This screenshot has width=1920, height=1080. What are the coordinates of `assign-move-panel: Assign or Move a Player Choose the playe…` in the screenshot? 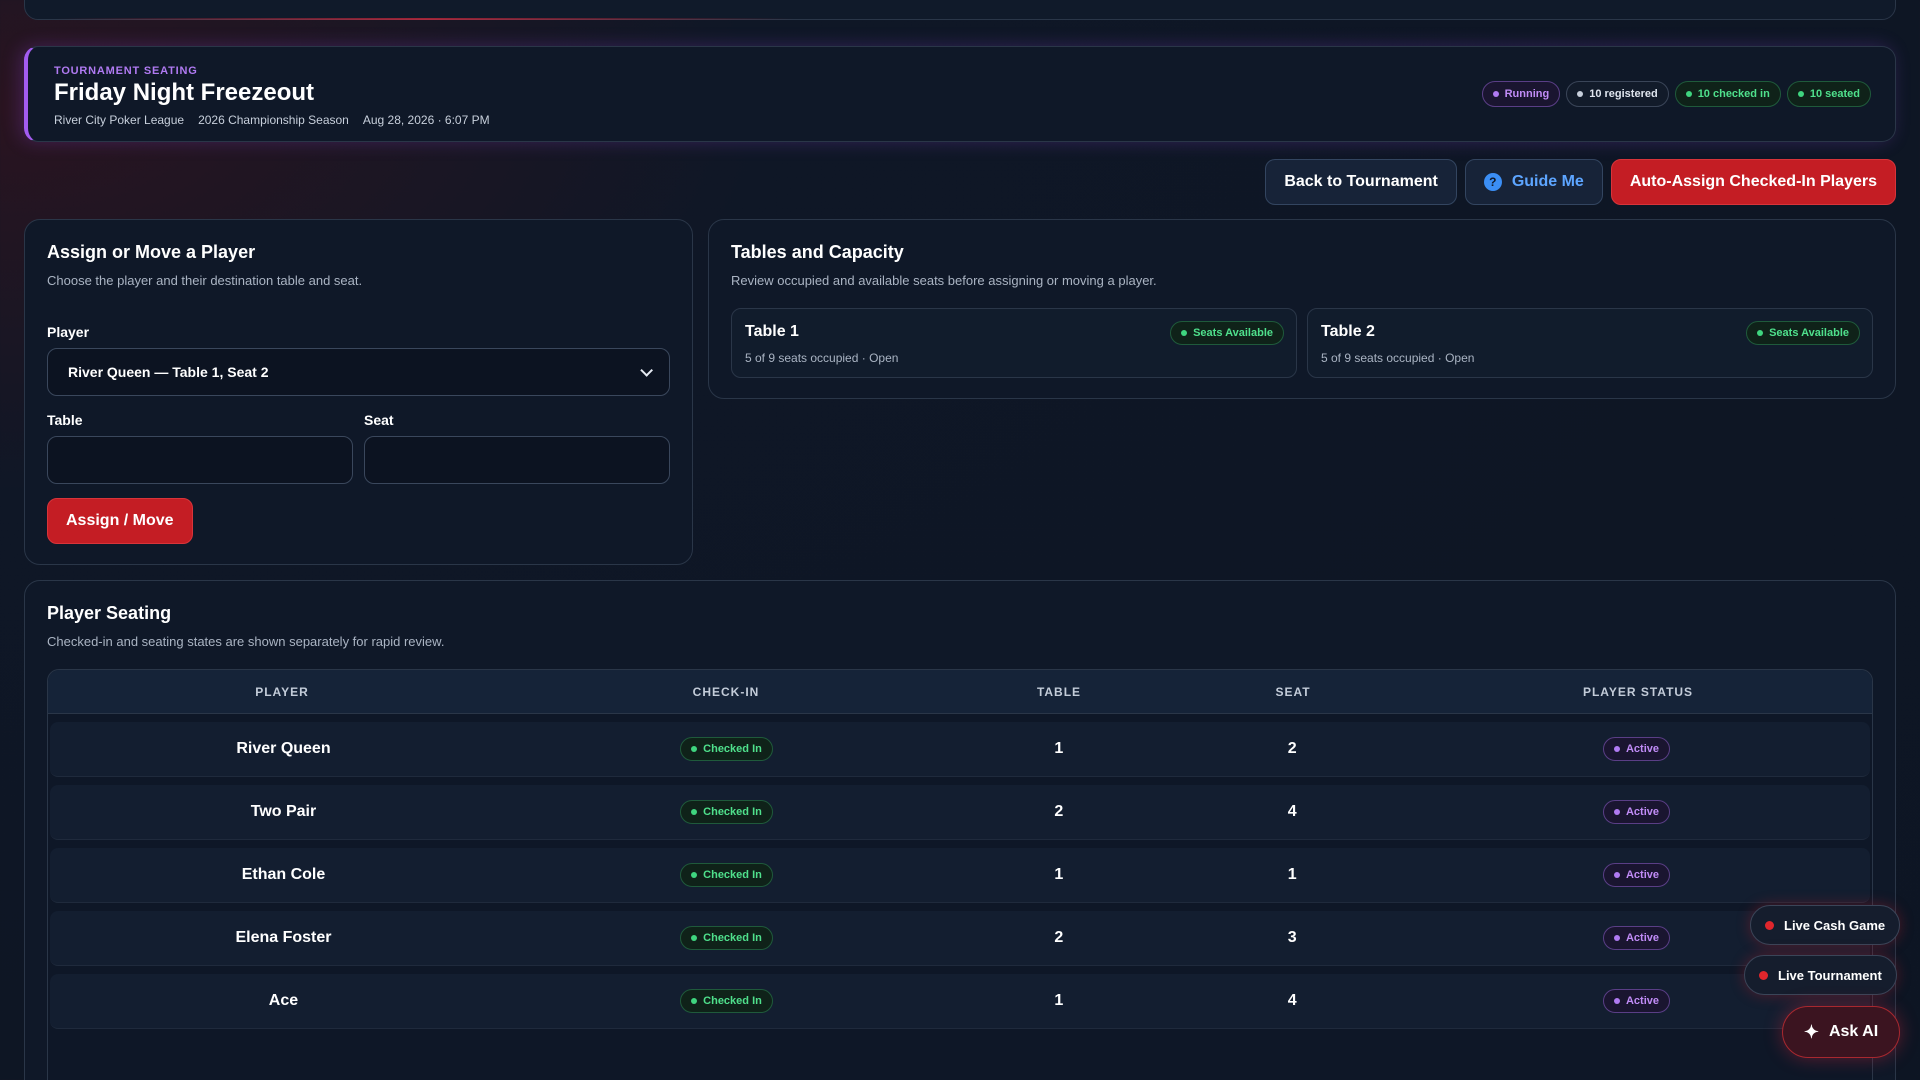 It's located at (358, 392).